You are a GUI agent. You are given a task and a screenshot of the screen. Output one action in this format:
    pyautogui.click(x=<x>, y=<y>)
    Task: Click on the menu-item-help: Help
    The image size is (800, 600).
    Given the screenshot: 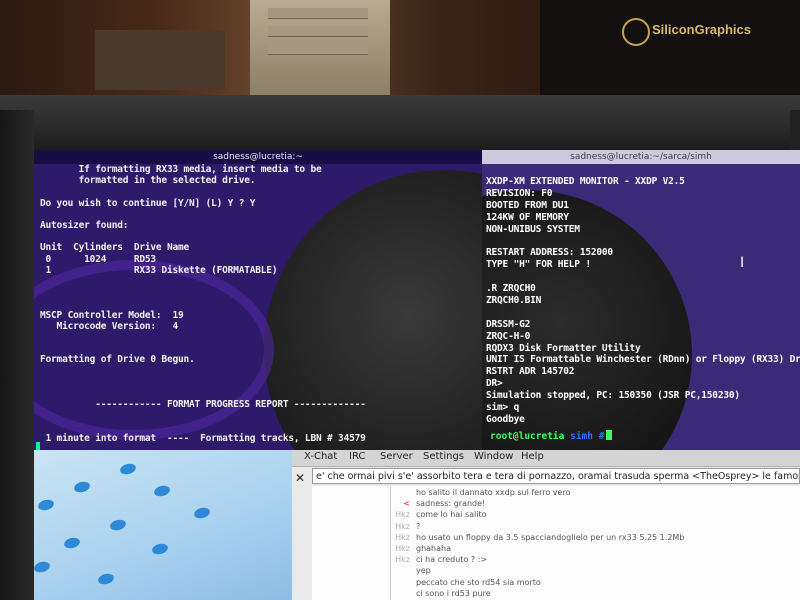 What is the action you would take?
    pyautogui.click(x=532, y=456)
    